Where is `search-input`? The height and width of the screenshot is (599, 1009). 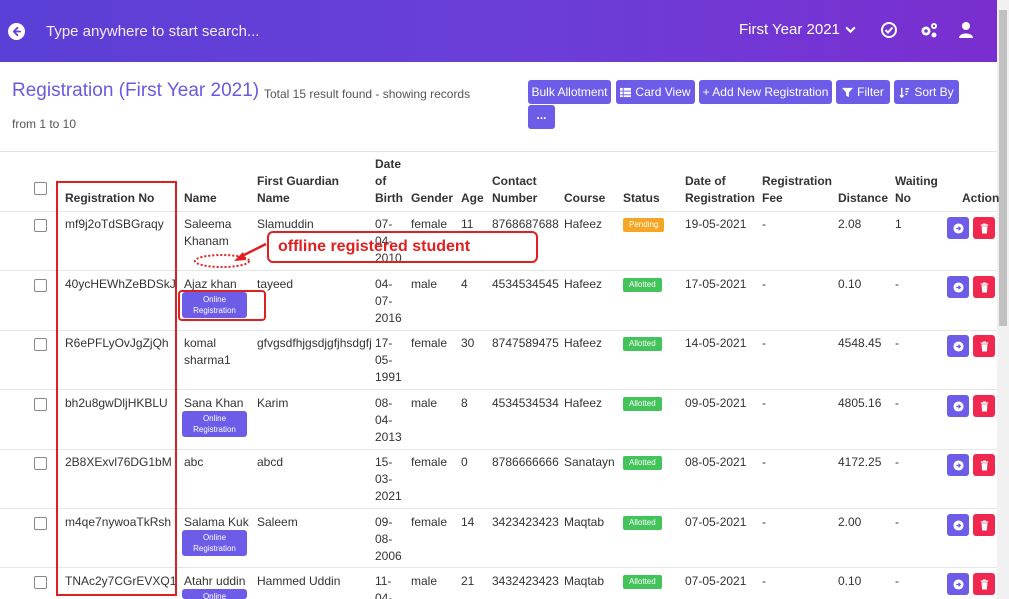 search-input is located at coordinates (246, 31).